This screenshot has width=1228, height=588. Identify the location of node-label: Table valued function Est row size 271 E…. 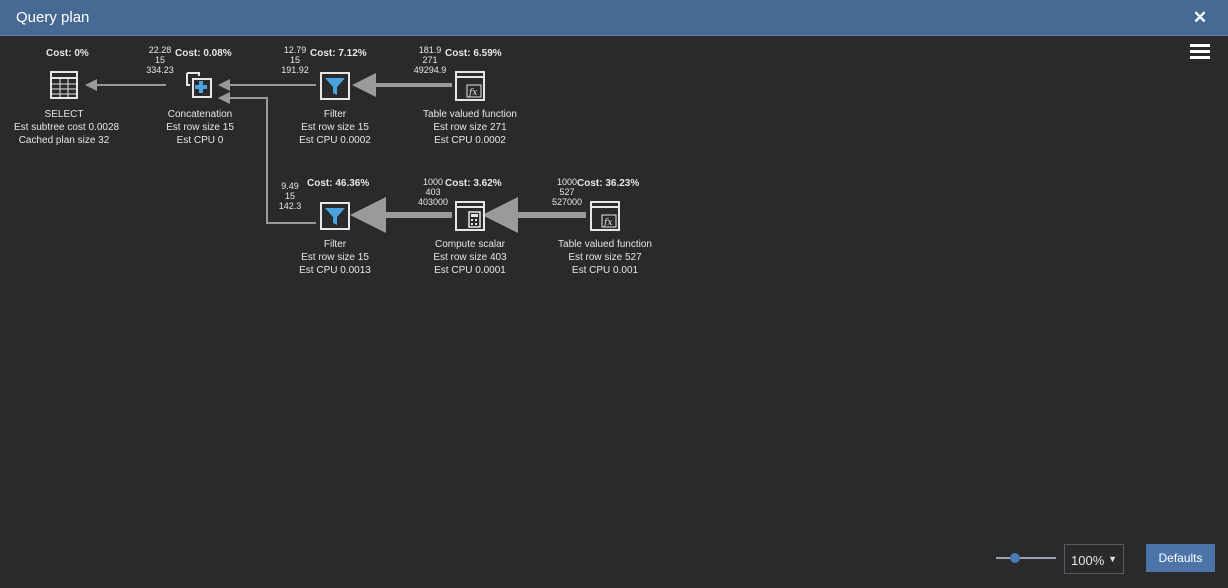
(470, 127).